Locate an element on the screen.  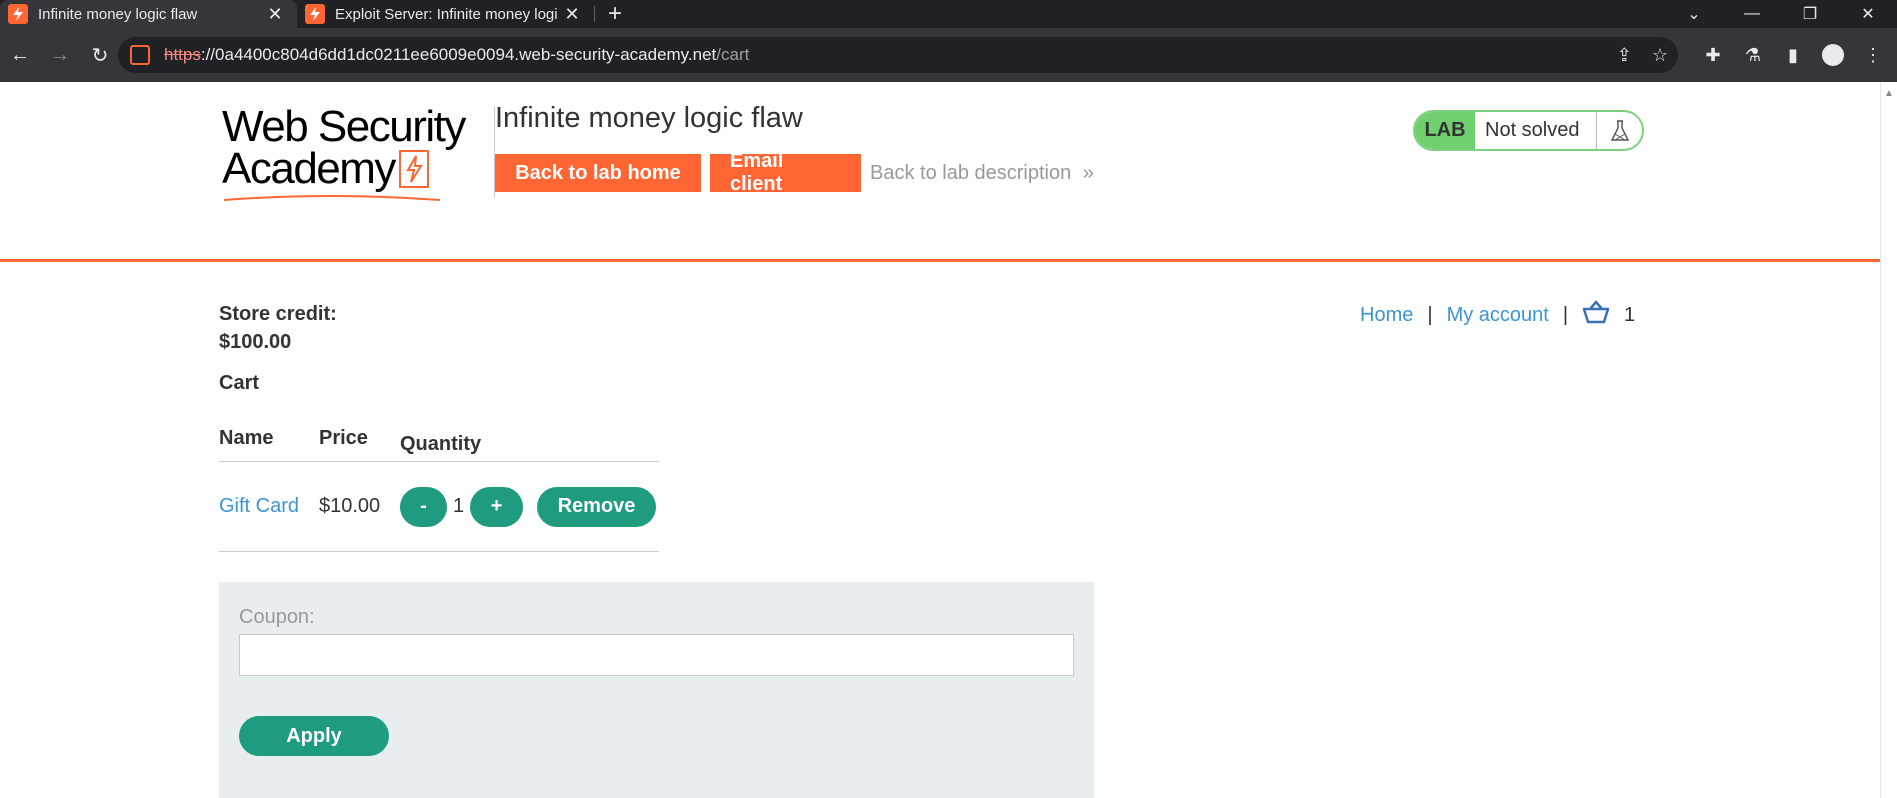
web-security-academy-logo: Web Security Academy is located at coordinates (346, 152).